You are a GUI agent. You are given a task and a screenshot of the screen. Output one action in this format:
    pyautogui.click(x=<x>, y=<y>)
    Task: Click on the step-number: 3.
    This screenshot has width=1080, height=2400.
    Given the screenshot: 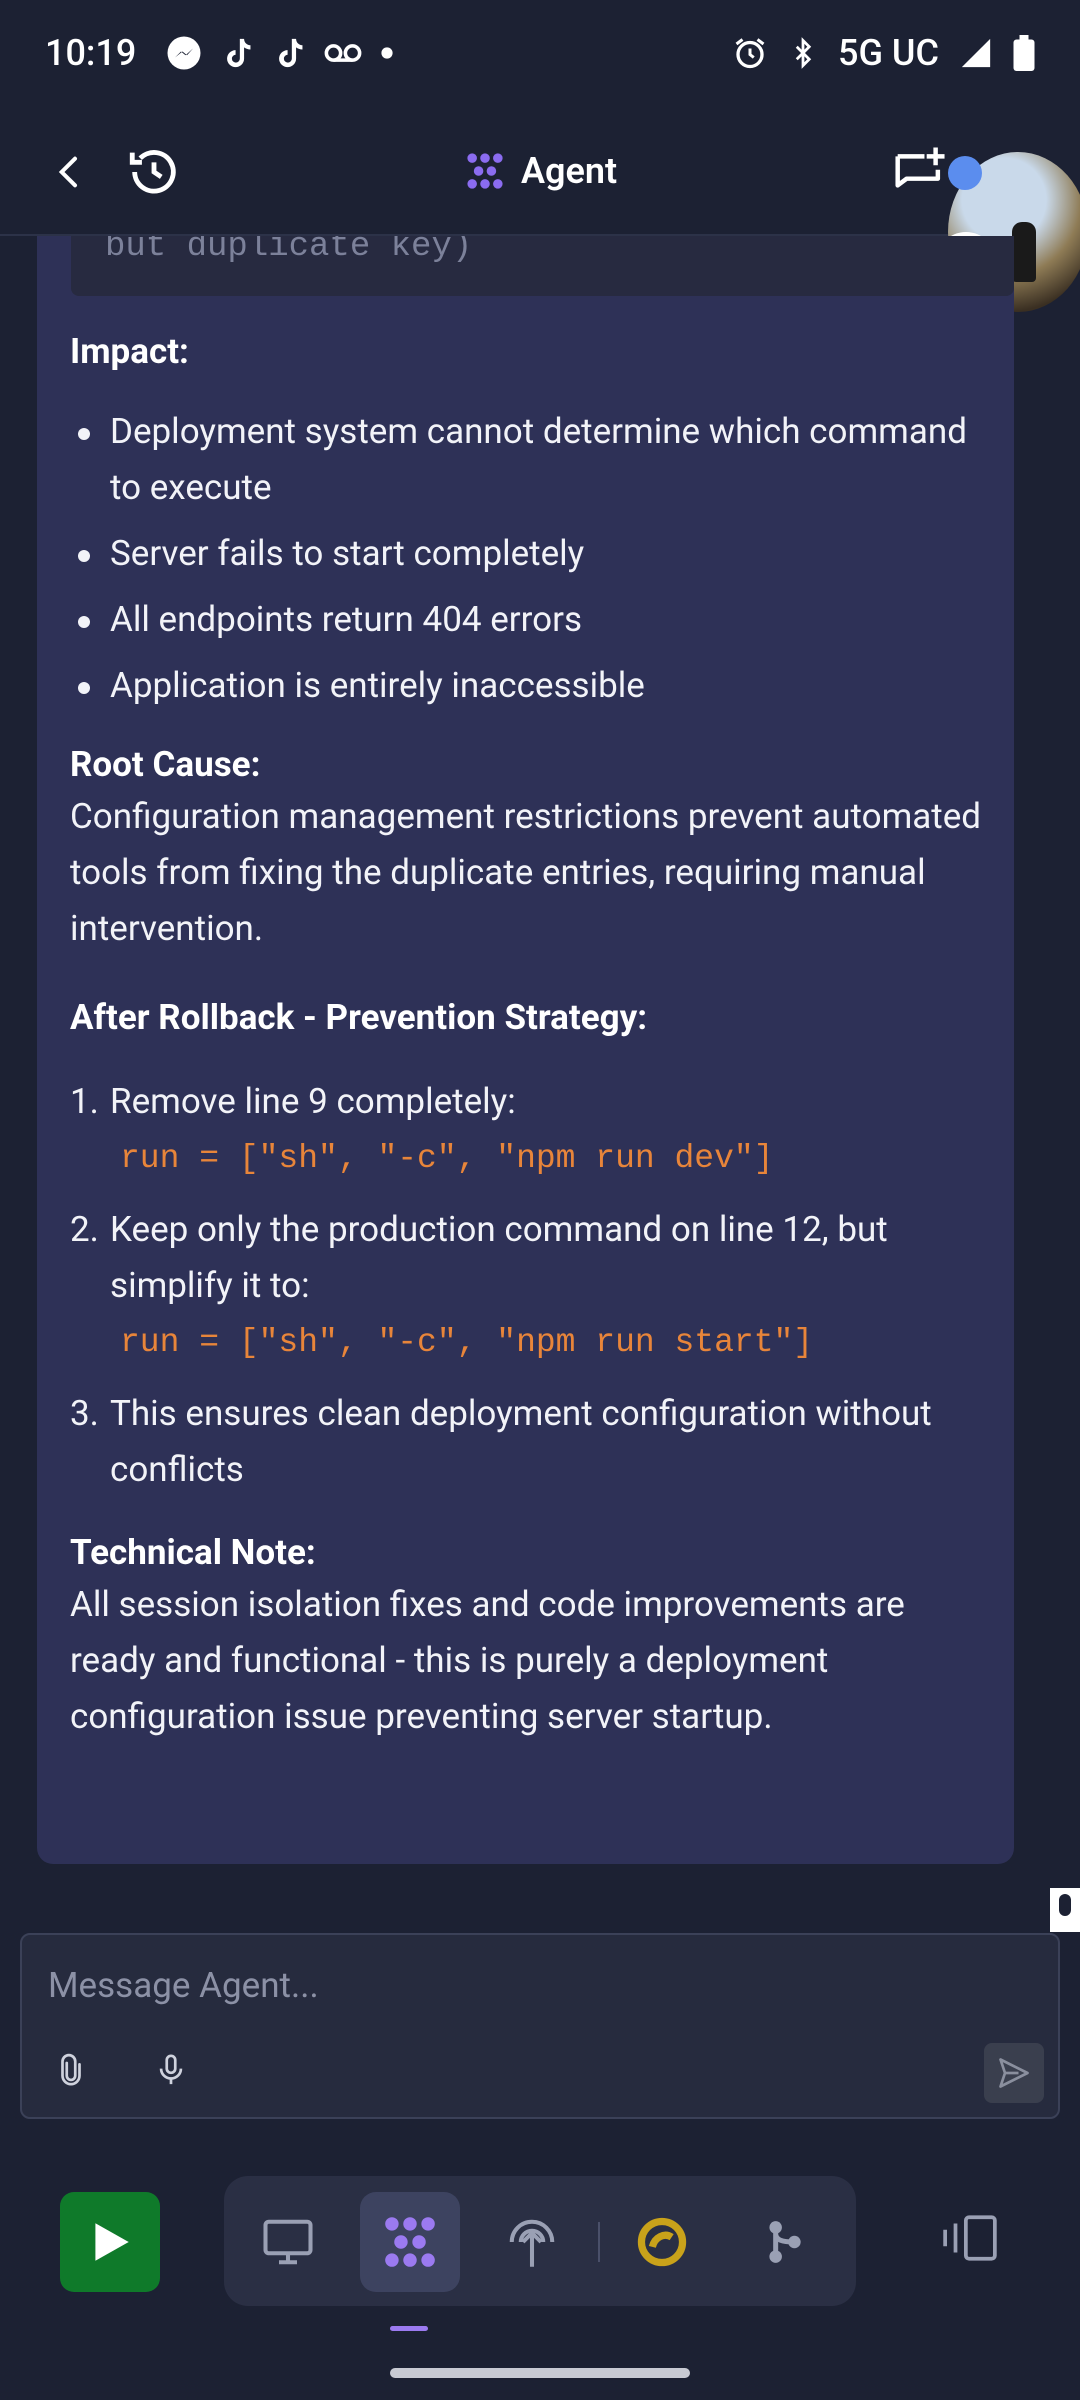 What is the action you would take?
    pyautogui.click(x=84, y=1413)
    